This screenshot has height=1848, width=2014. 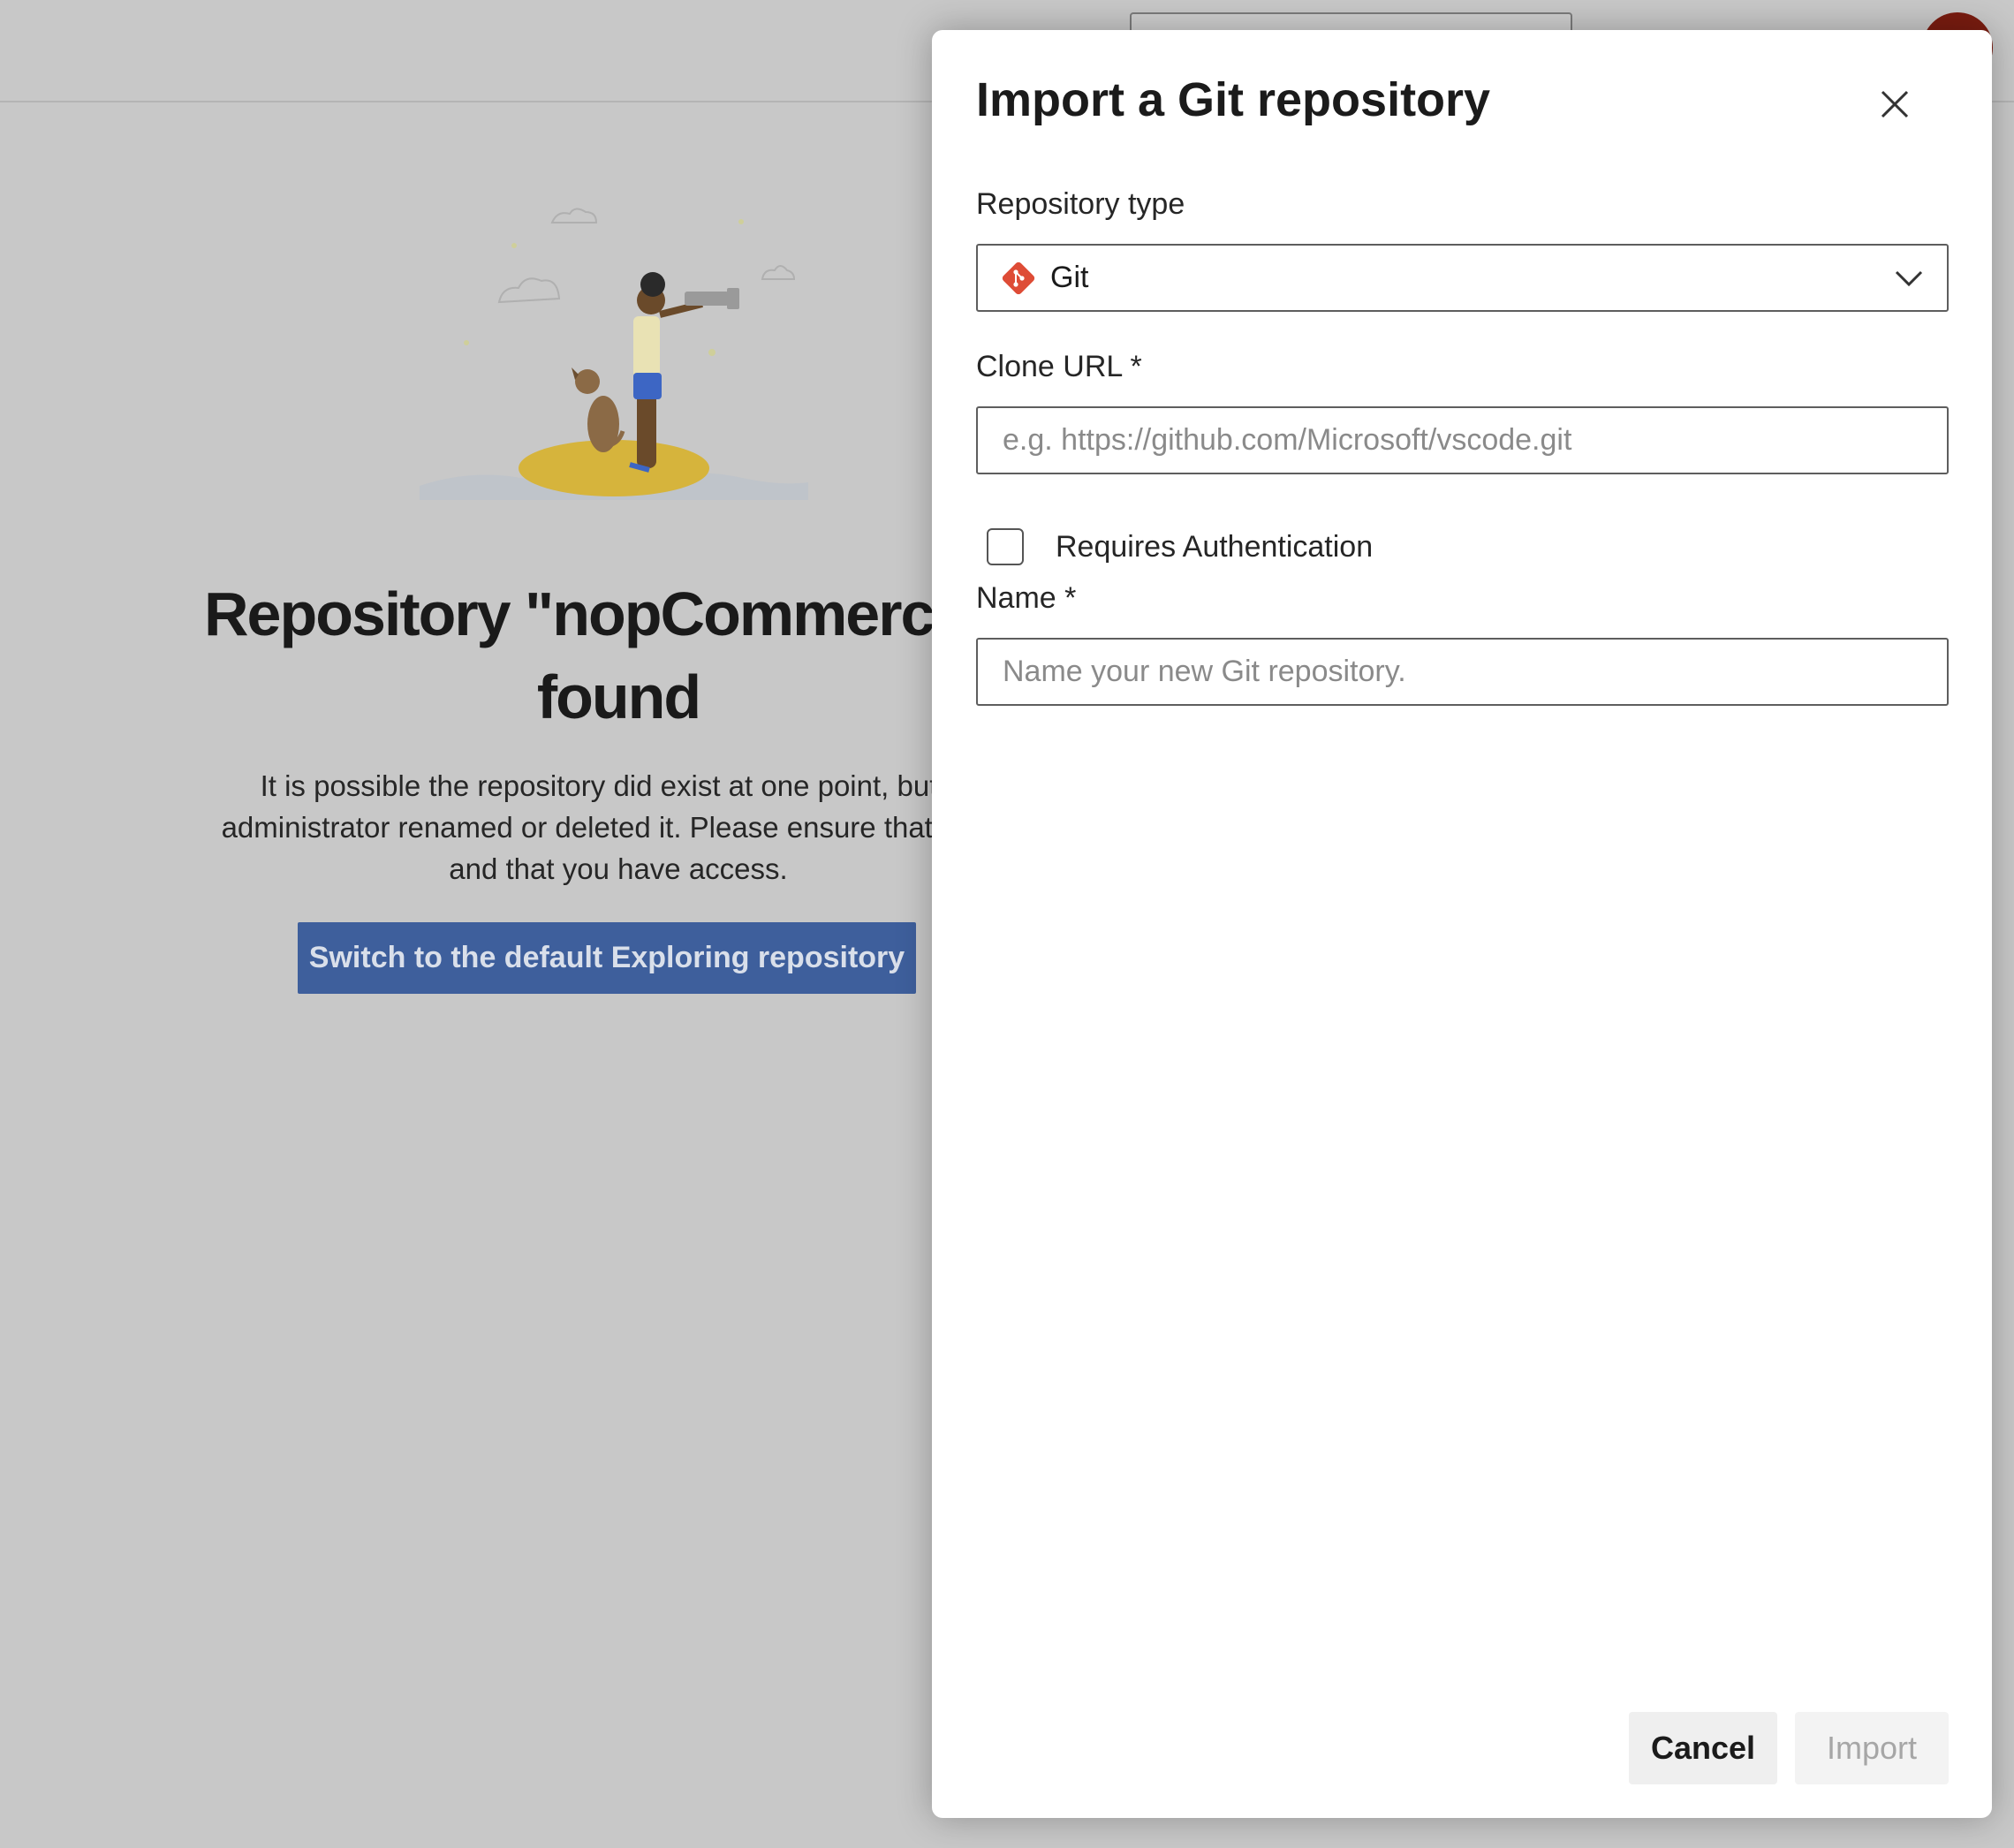 What do you see at coordinates (1462, 672) in the screenshot?
I see `repository-name-input` at bounding box center [1462, 672].